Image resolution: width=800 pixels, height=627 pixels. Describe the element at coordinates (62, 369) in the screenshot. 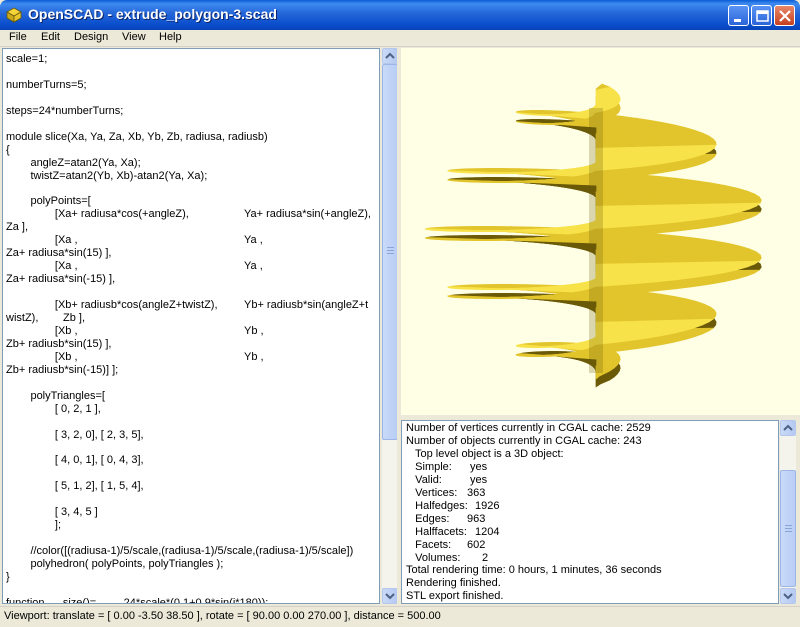

I see `code-line: Zb+ radiusb*sin(-15)] ];` at that location.